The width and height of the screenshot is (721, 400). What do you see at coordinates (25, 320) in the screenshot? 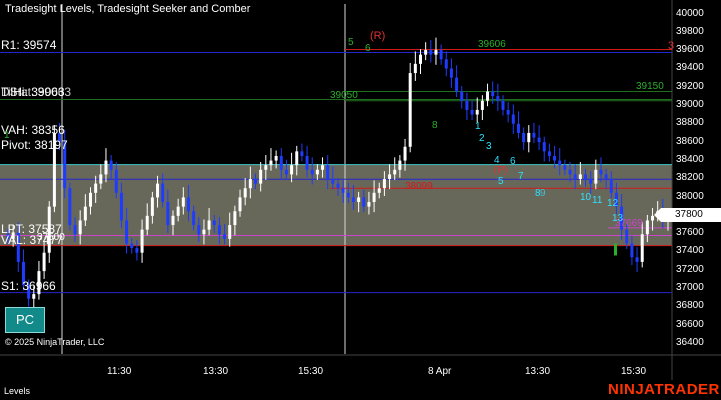
I see `pc-button: PC` at bounding box center [25, 320].